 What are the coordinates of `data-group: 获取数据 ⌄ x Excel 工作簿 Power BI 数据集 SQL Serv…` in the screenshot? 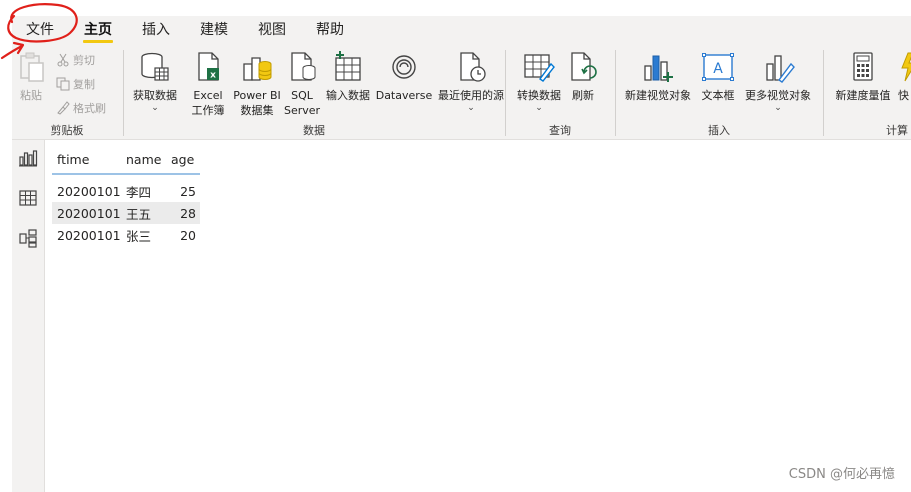 It's located at (314, 92).